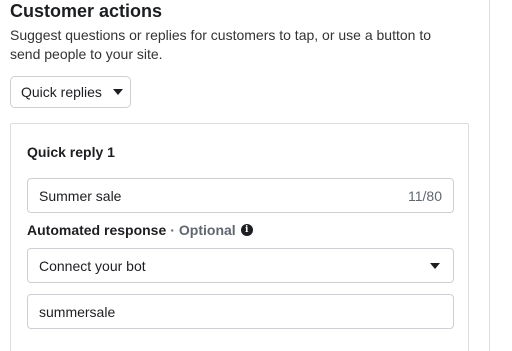 This screenshot has width=512, height=351. What do you see at coordinates (61, 92) in the screenshot?
I see `action-type-selected: Quick replies` at bounding box center [61, 92].